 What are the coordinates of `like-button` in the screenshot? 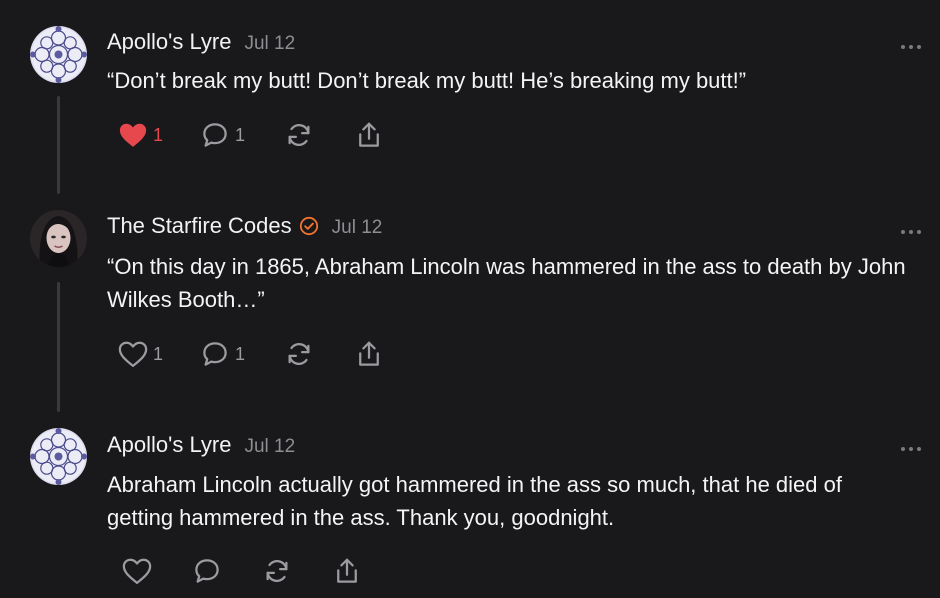 It's located at (157, 571).